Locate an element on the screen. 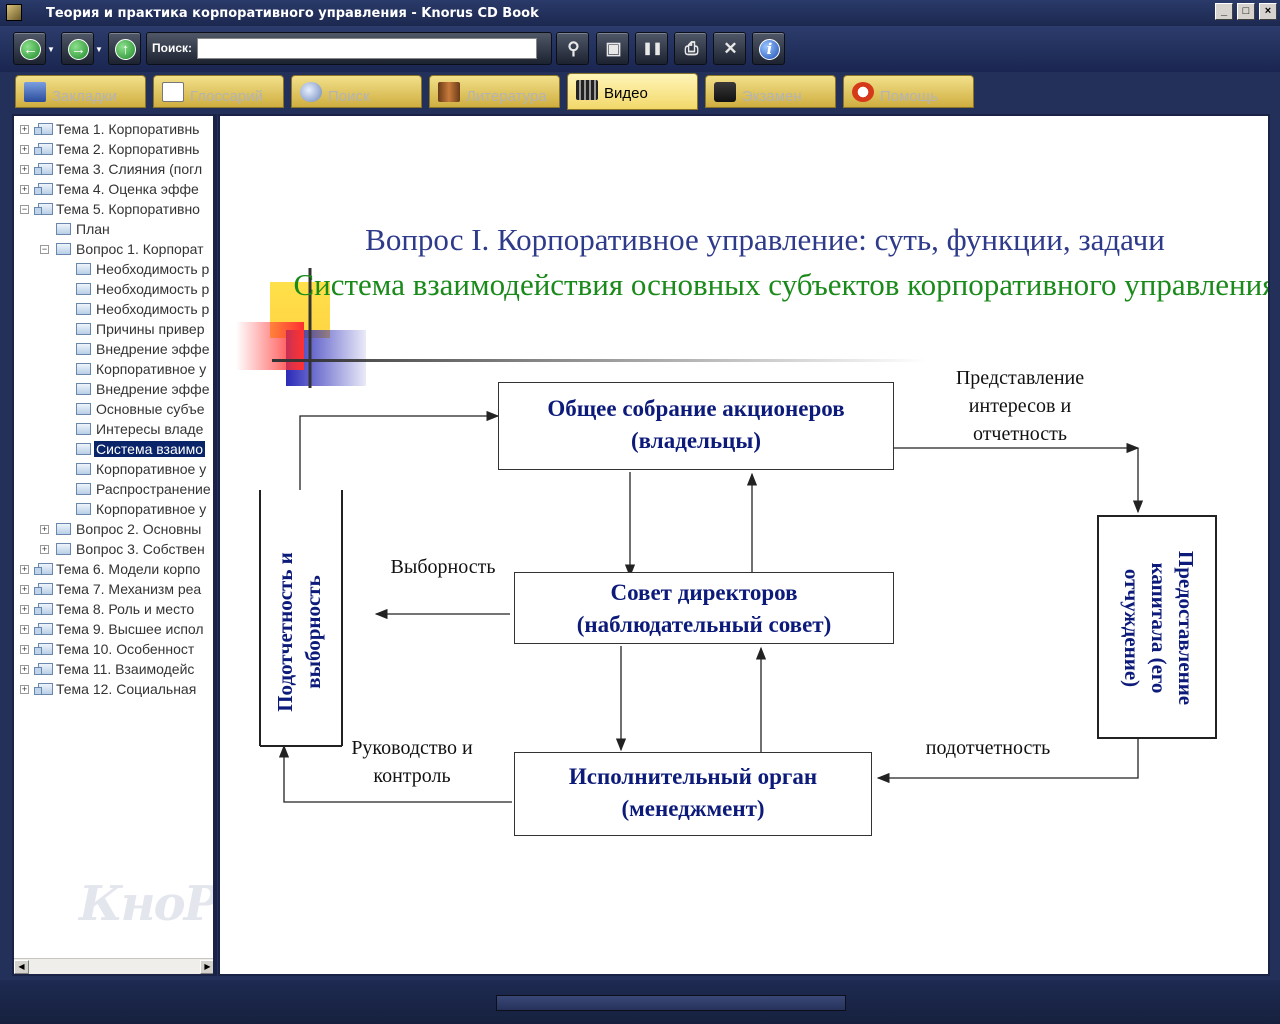 The height and width of the screenshot is (1024, 1280). screen-button: ▣ is located at coordinates (612, 48).